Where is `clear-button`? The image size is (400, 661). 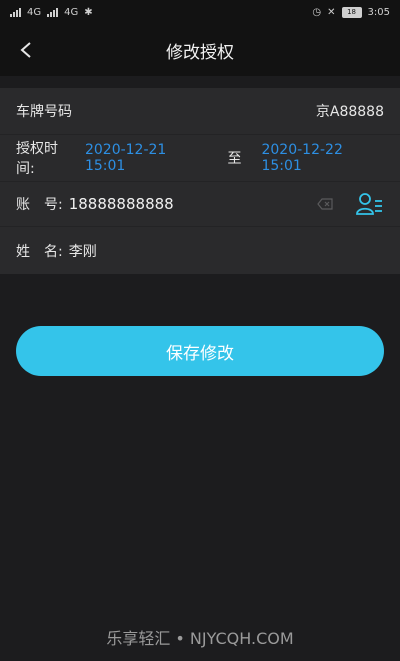 clear-button is located at coordinates (325, 204).